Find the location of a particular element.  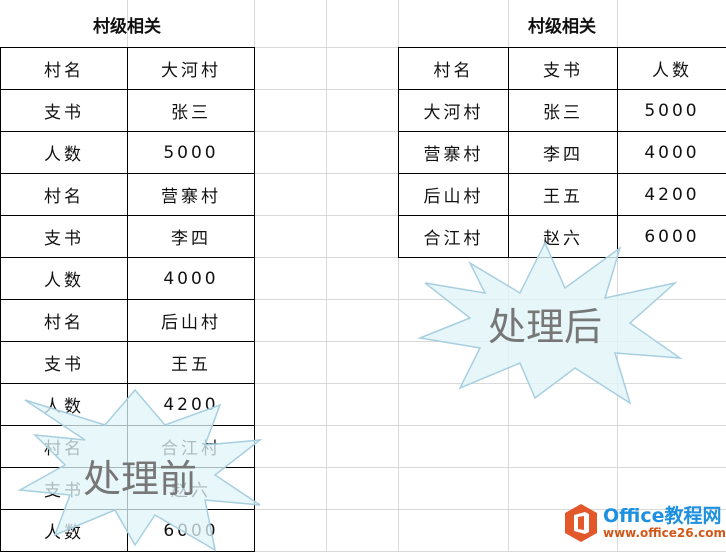

gridline is located at coordinates (326, 276).